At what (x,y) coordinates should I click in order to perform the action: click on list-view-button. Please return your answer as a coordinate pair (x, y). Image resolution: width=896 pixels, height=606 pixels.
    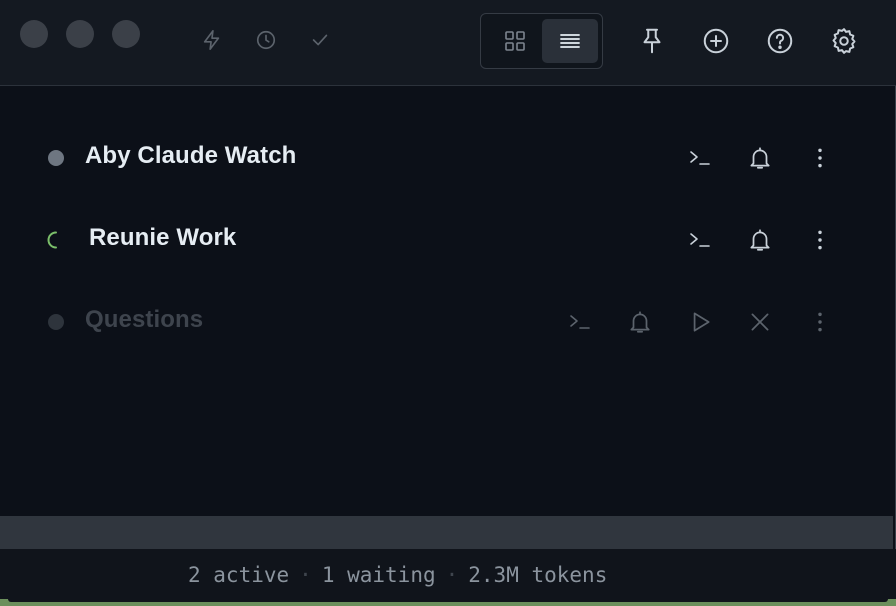
    Looking at the image, I should click on (570, 41).